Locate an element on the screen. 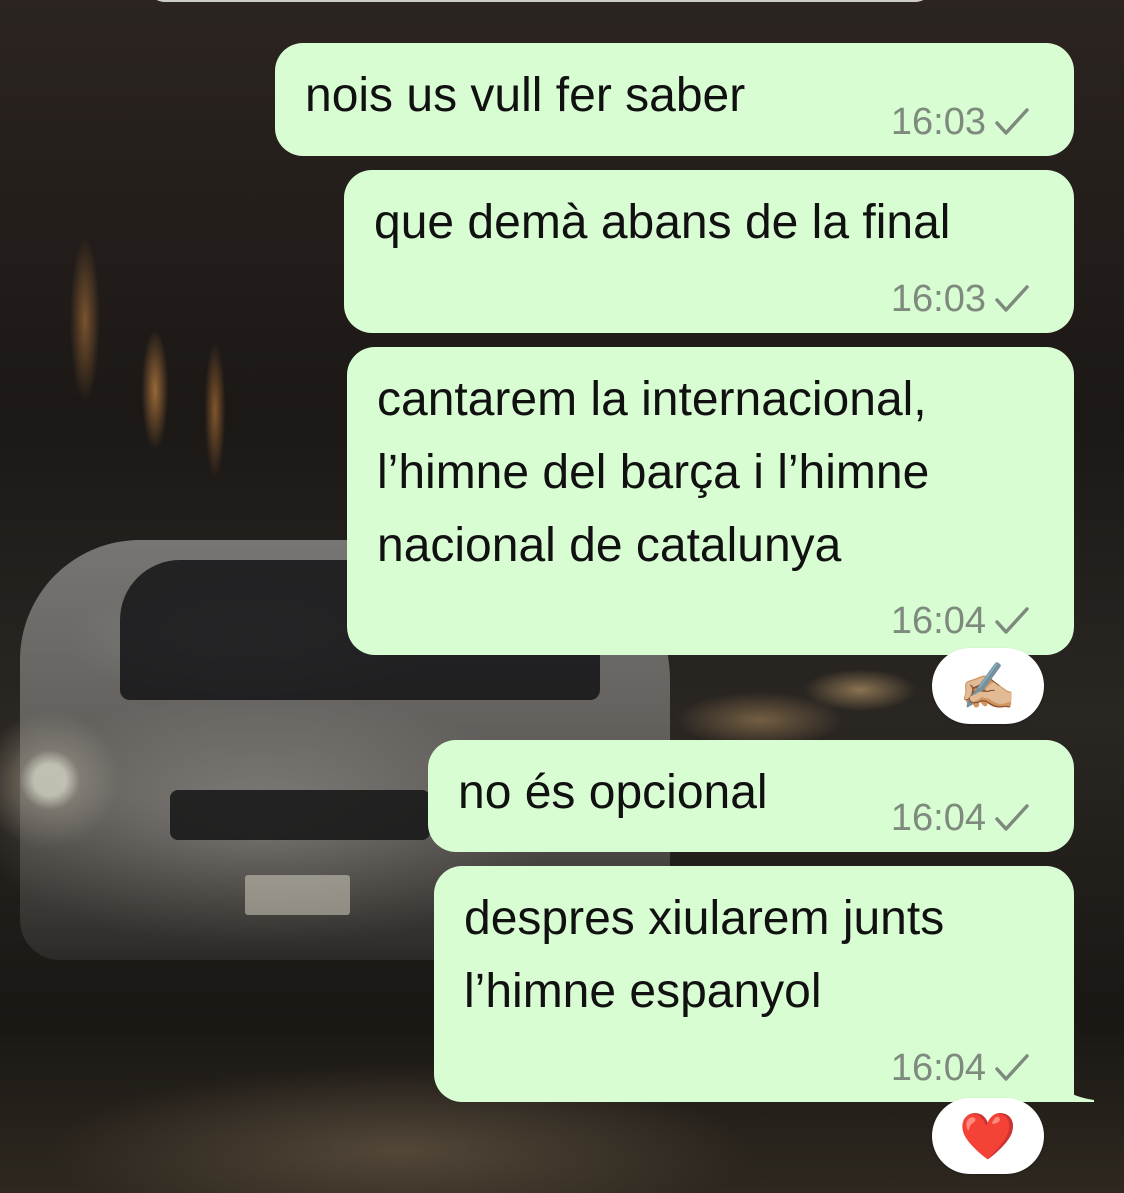 This screenshot has width=1124, height=1193. message-text: cantarem la internacional, is located at coordinates (652, 399).